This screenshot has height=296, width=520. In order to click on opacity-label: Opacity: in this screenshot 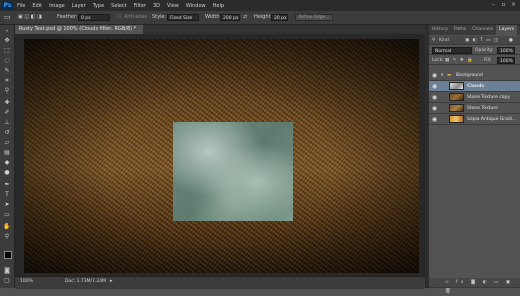, I will do `click(484, 50)`.